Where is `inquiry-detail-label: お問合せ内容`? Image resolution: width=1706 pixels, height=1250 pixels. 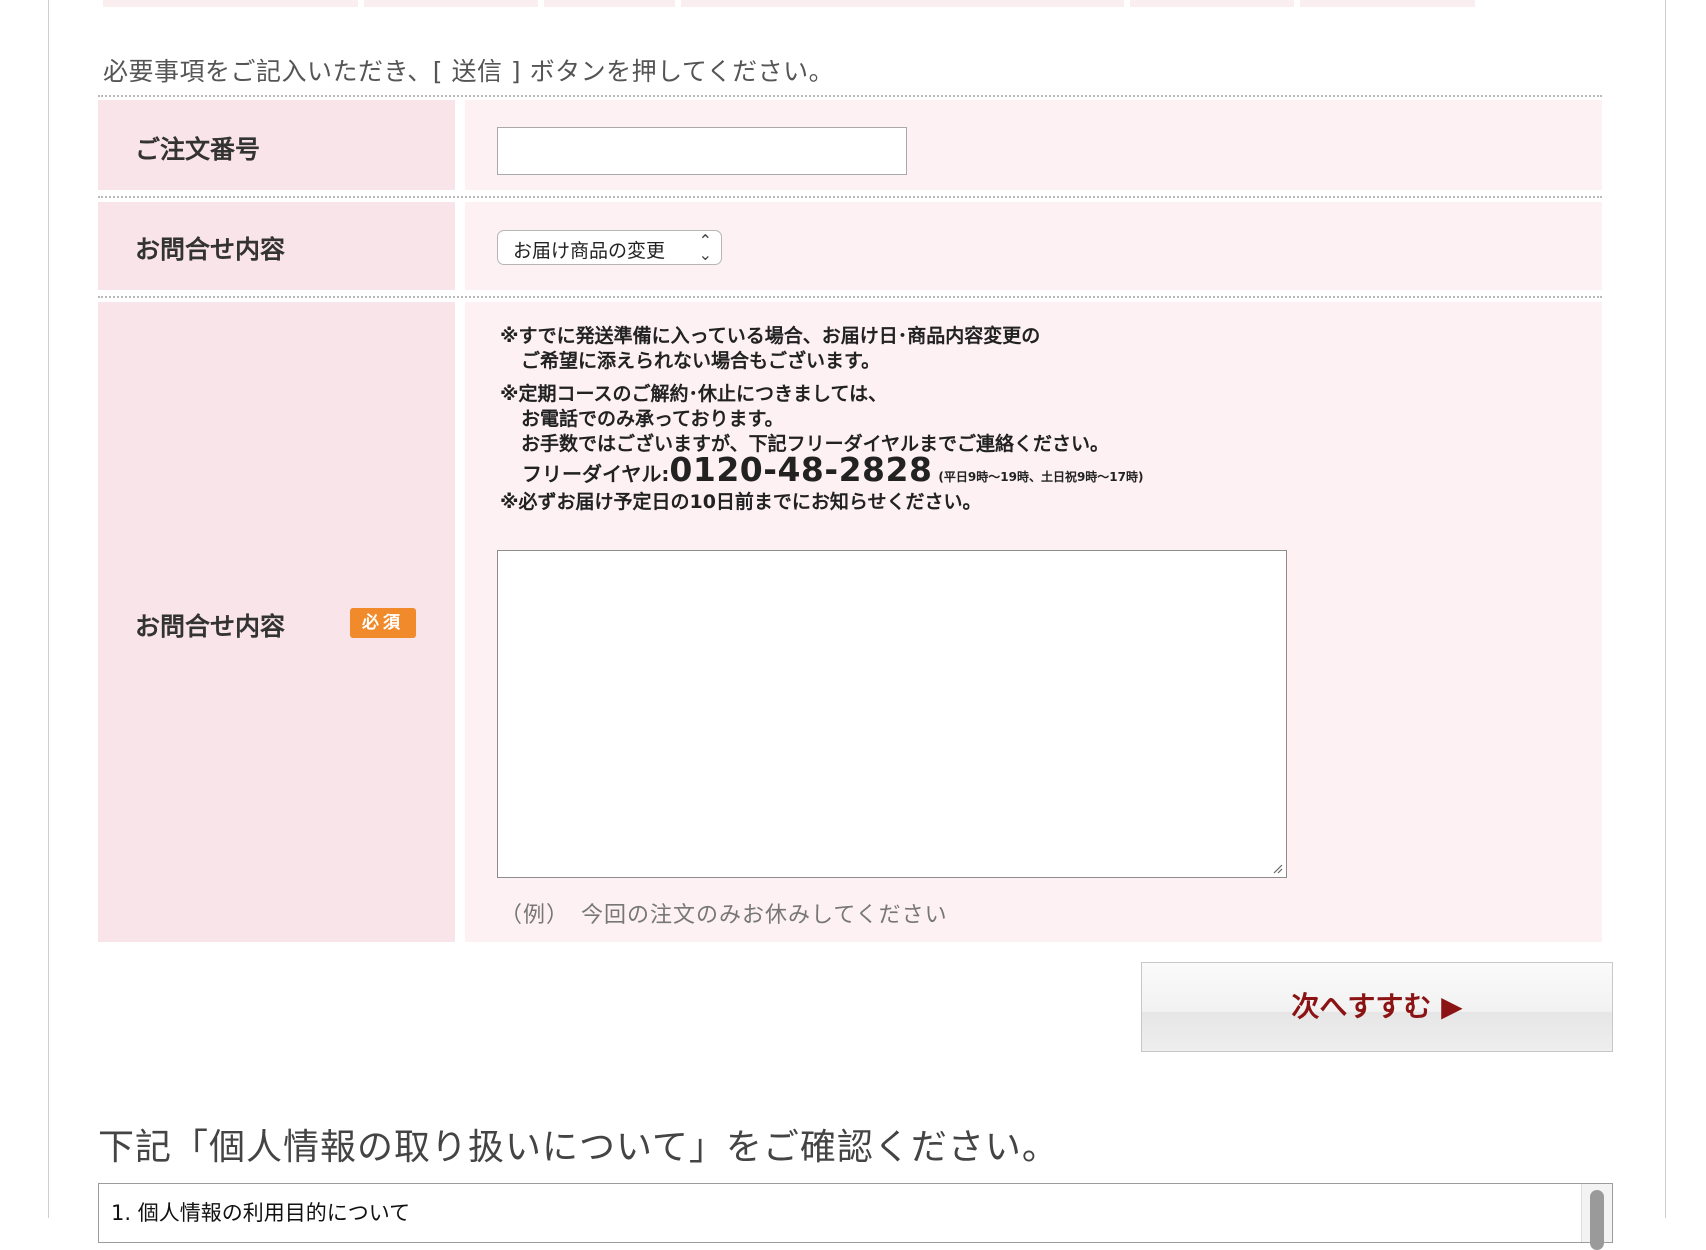 inquiry-detail-label: お問合せ内容 is located at coordinates (210, 626).